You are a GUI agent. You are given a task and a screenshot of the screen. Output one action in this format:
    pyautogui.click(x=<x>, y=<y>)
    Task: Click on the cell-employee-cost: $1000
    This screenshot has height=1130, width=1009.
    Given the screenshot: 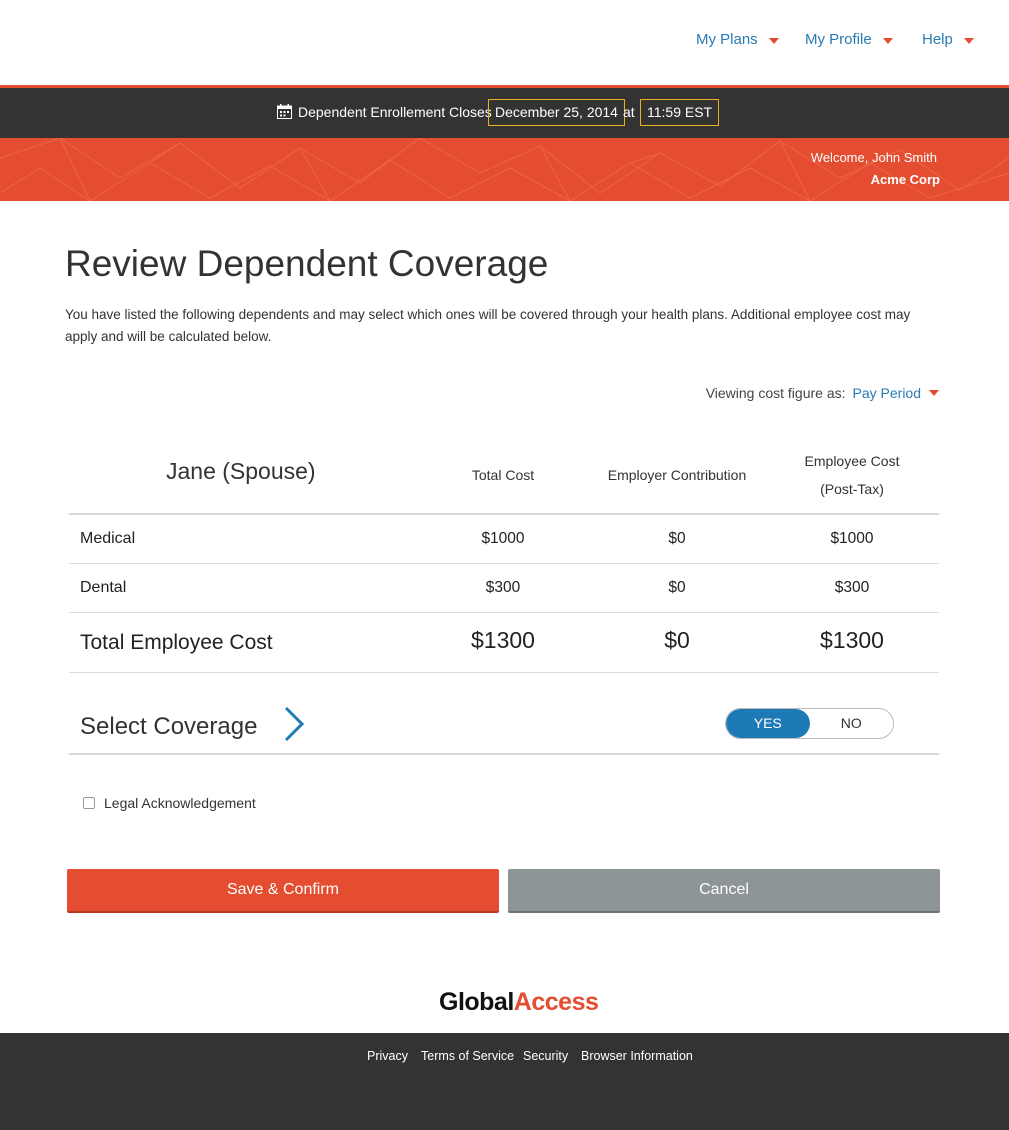 What is the action you would take?
    pyautogui.click(x=852, y=538)
    